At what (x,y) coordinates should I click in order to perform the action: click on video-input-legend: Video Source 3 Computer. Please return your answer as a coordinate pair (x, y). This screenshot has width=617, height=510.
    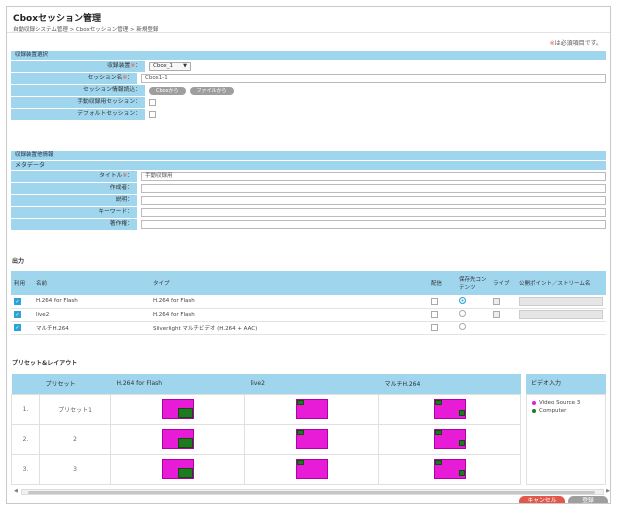
    Looking at the image, I should click on (566, 439).